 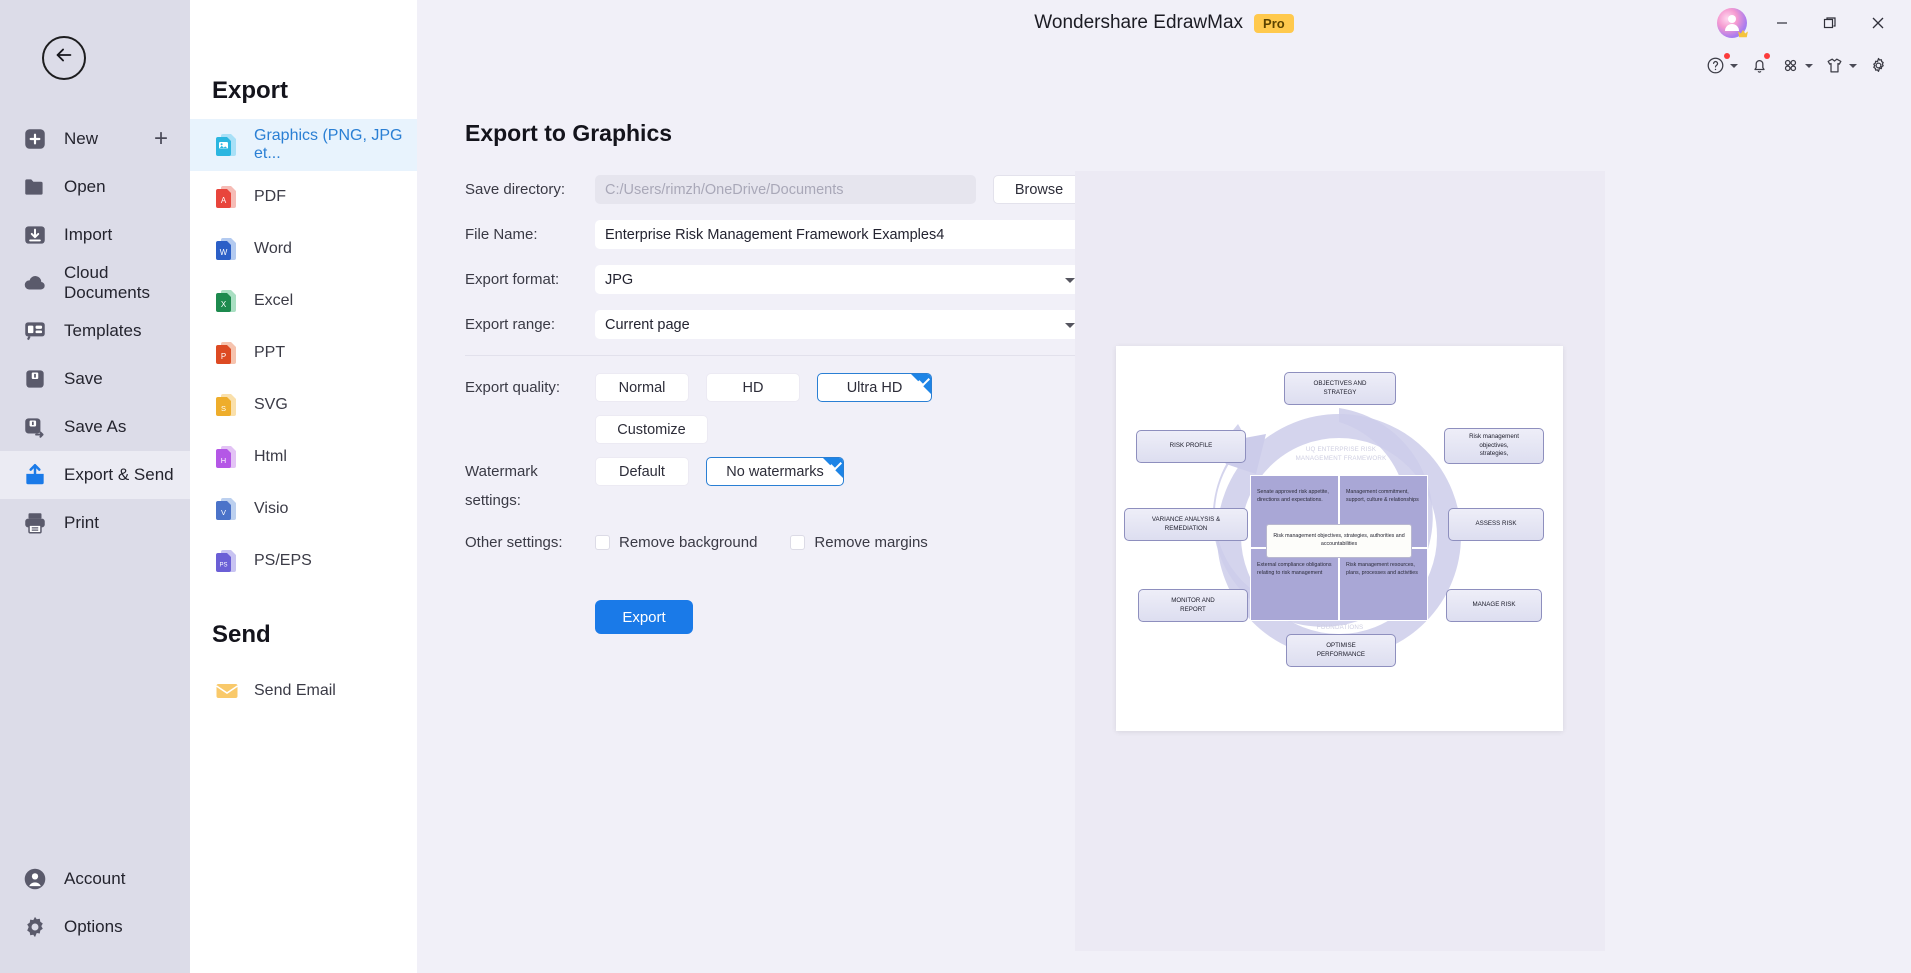 What do you see at coordinates (119, 474) in the screenshot?
I see `sidebar-item-label: Export & Send` at bounding box center [119, 474].